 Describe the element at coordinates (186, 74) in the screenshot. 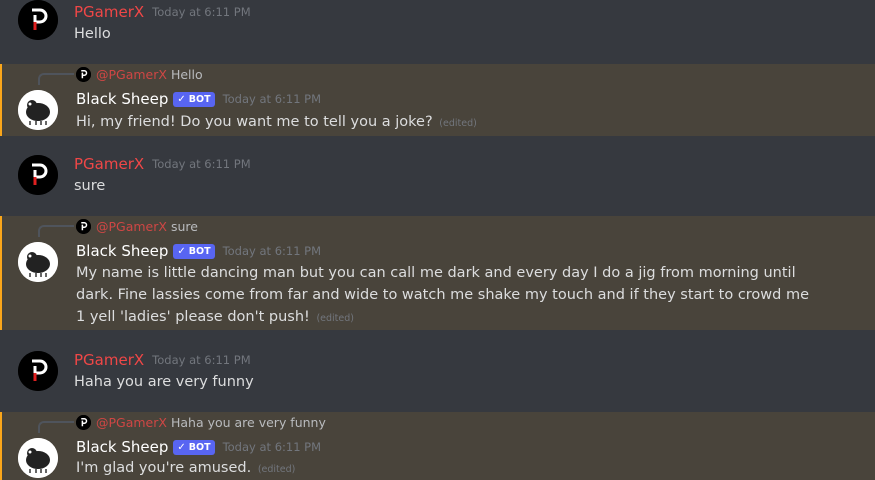

I see `reply-text: Hello` at that location.